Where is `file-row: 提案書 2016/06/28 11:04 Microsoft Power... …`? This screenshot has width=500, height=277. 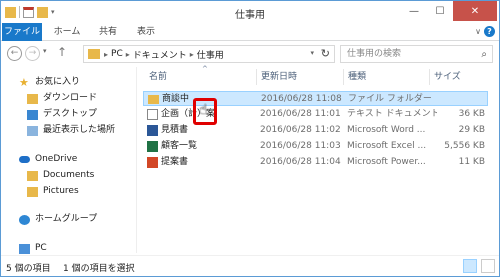 file-row: 提案書 2016/06/28 11:04 Microsoft Power... … is located at coordinates (315, 162).